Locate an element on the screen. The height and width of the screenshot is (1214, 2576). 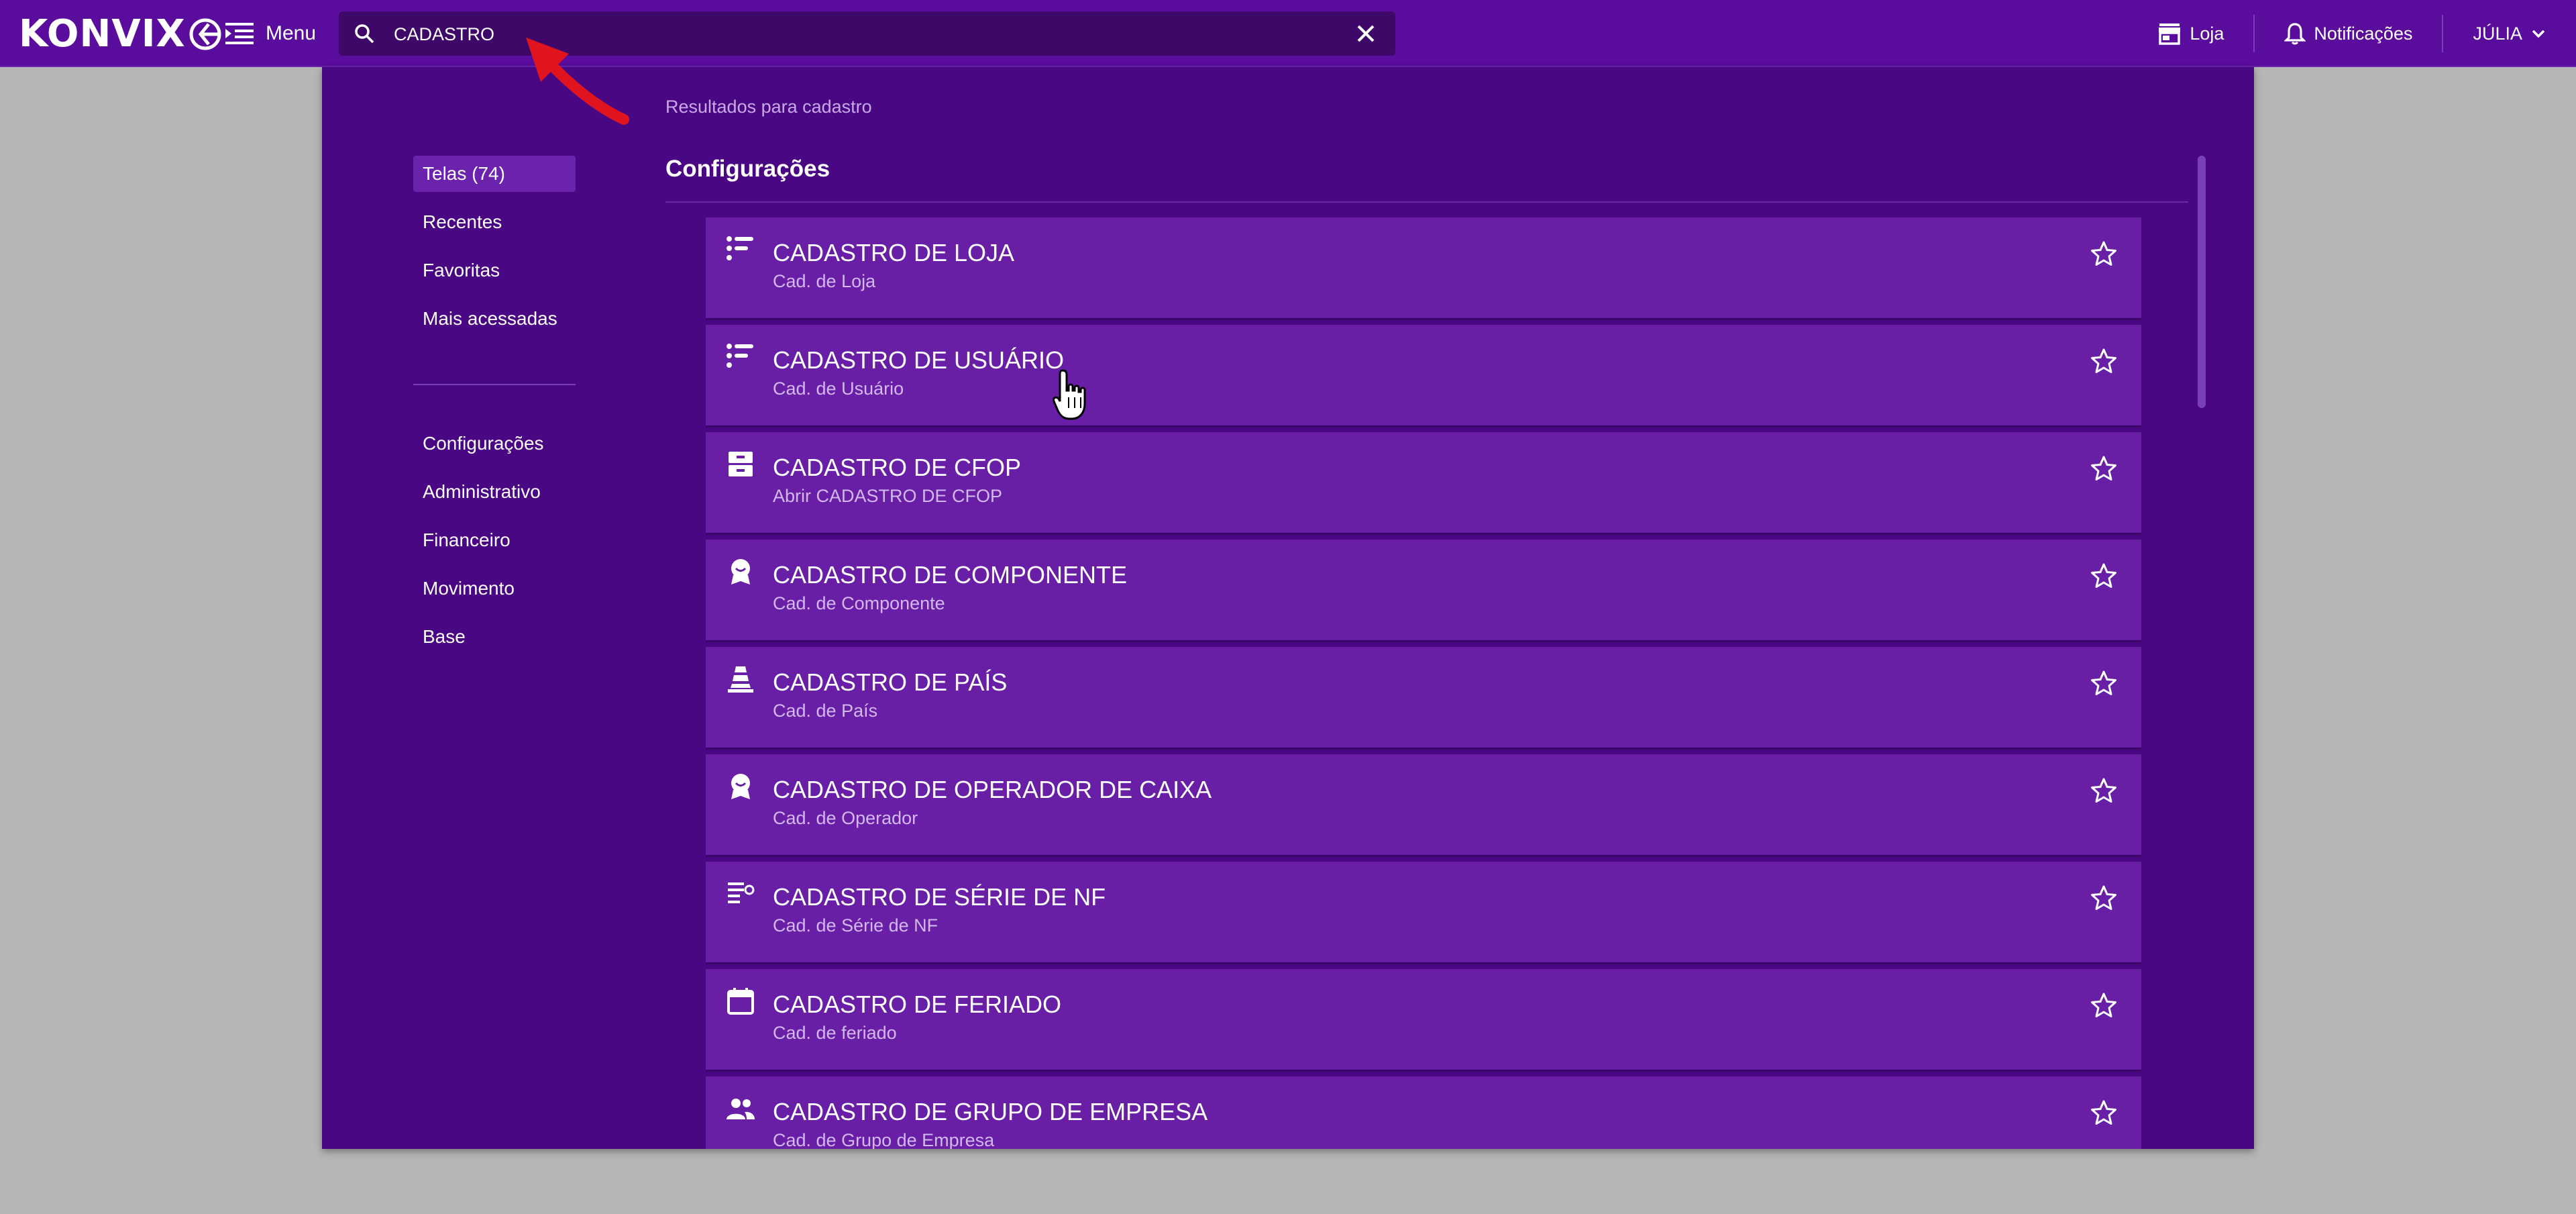
user-name: JÚLIA is located at coordinates (2497, 33).